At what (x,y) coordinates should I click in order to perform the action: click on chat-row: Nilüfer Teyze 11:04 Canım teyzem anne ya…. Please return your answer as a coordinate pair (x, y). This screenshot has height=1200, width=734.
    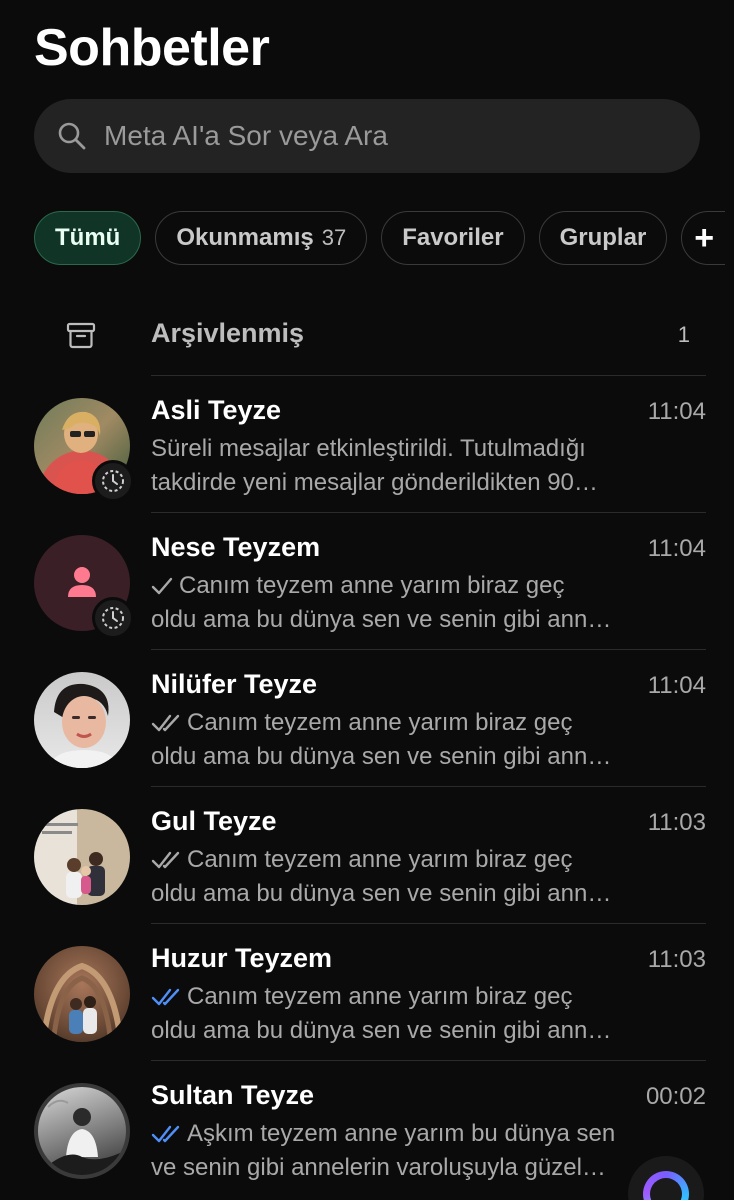
    Looking at the image, I should click on (367, 718).